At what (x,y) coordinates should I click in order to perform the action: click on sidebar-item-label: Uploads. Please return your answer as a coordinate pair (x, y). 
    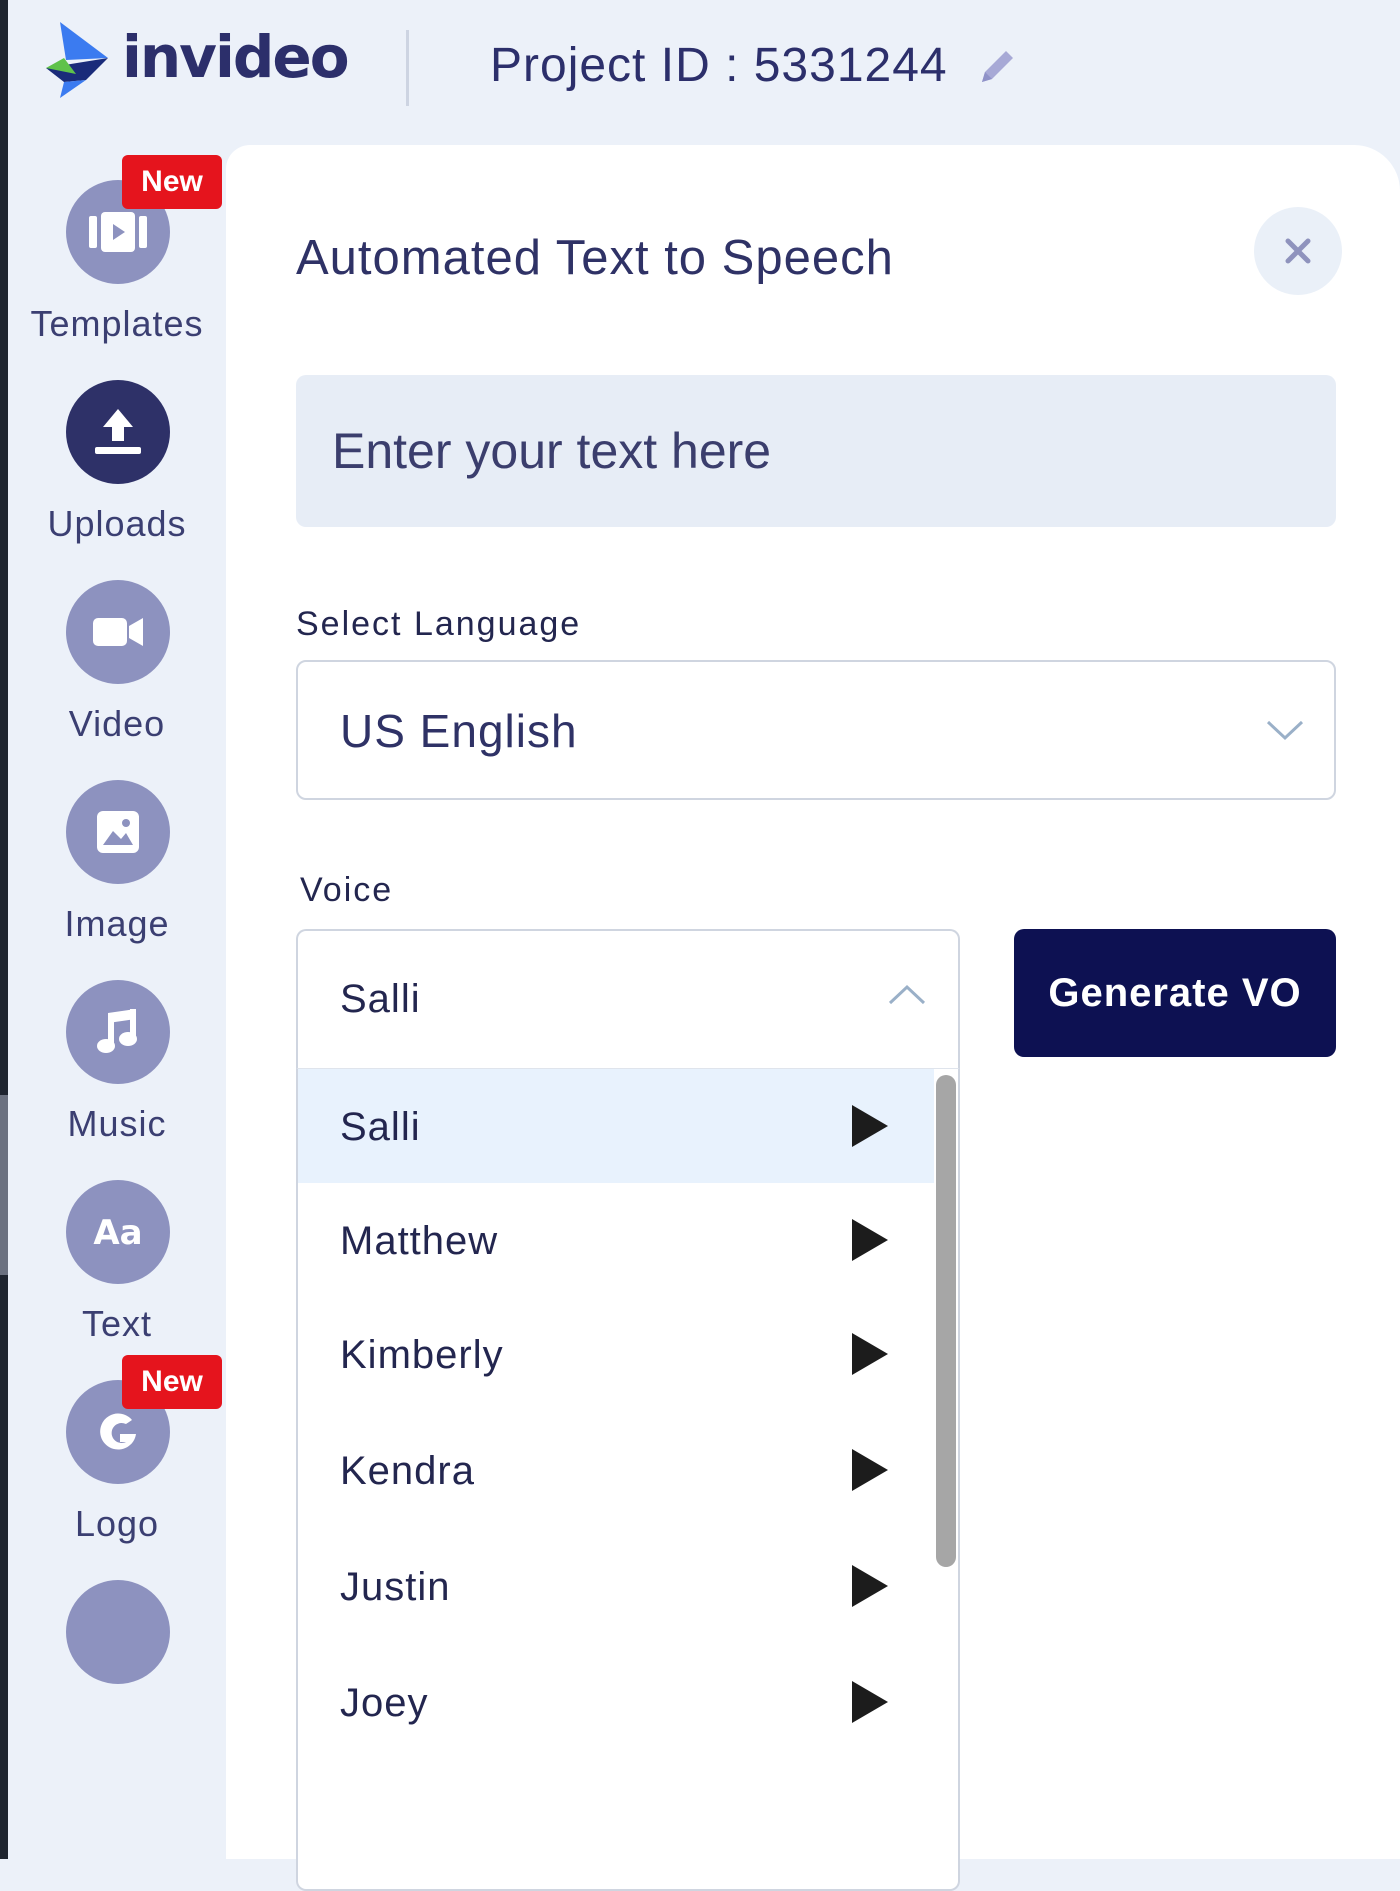
    Looking at the image, I should click on (117, 523).